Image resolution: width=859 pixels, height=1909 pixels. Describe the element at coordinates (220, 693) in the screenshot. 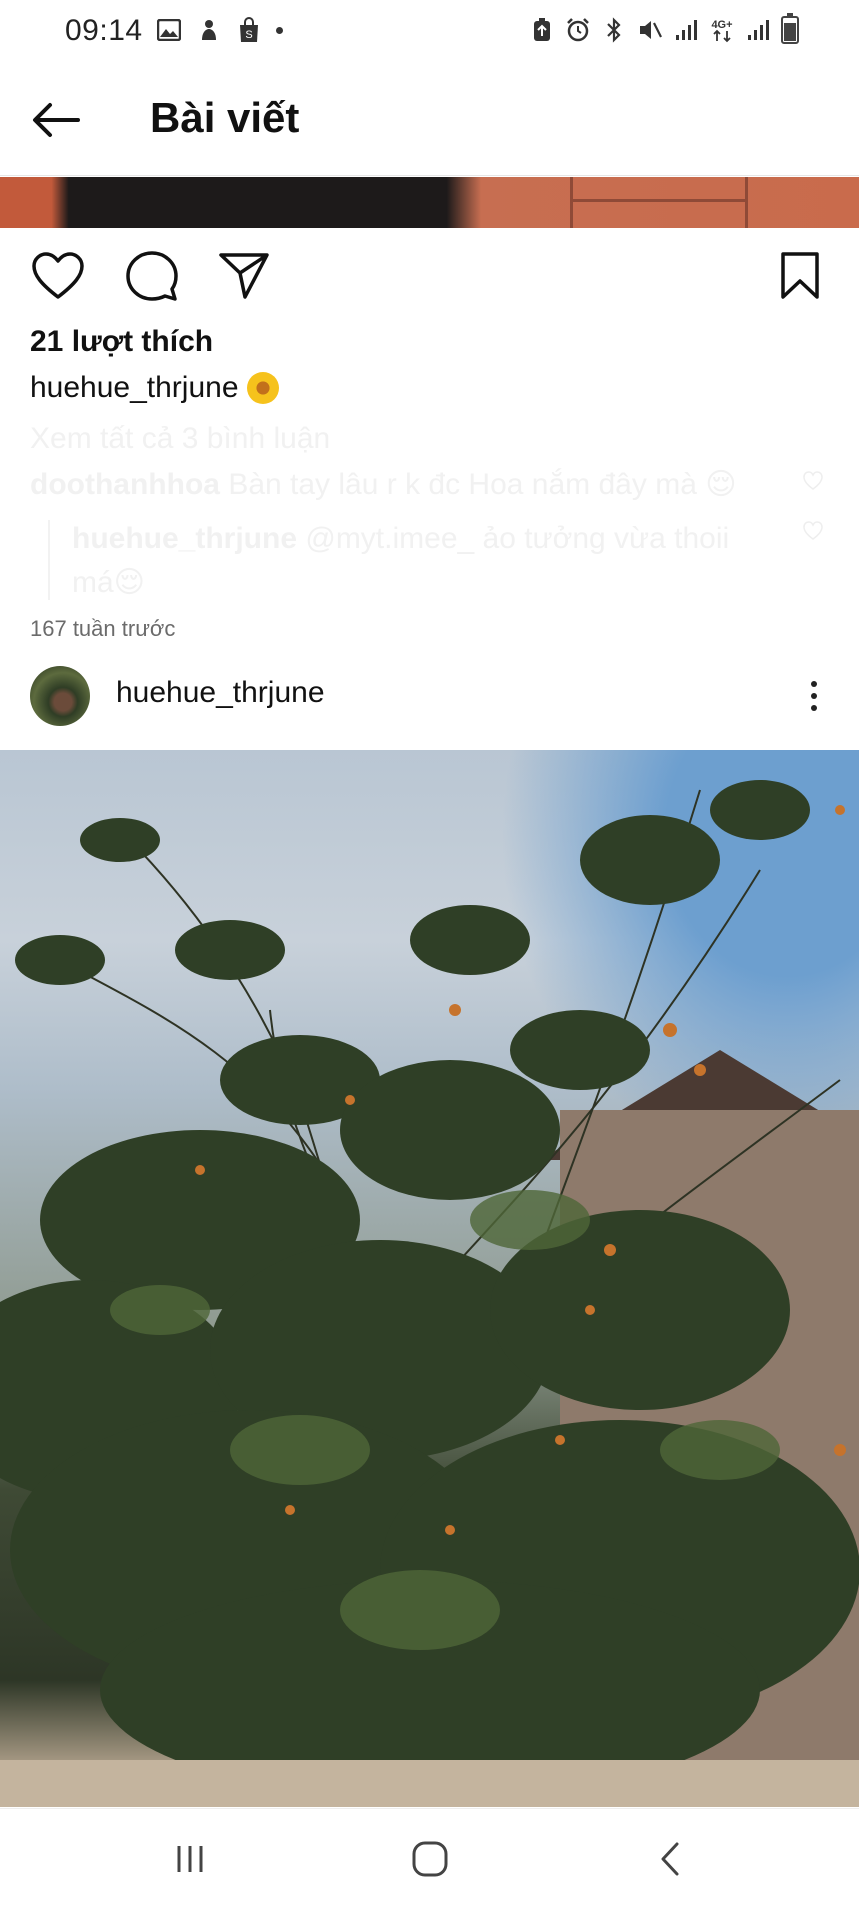

I see `post-username: huehue_thrjune` at that location.